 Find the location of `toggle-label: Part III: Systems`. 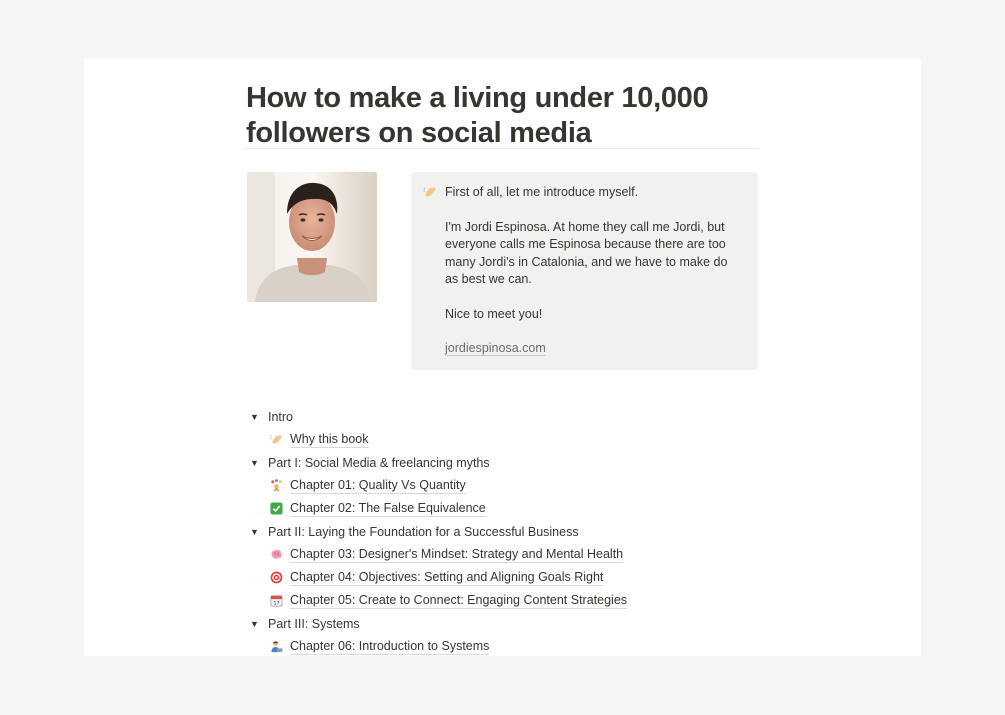

toggle-label: Part III: Systems is located at coordinates (314, 623).